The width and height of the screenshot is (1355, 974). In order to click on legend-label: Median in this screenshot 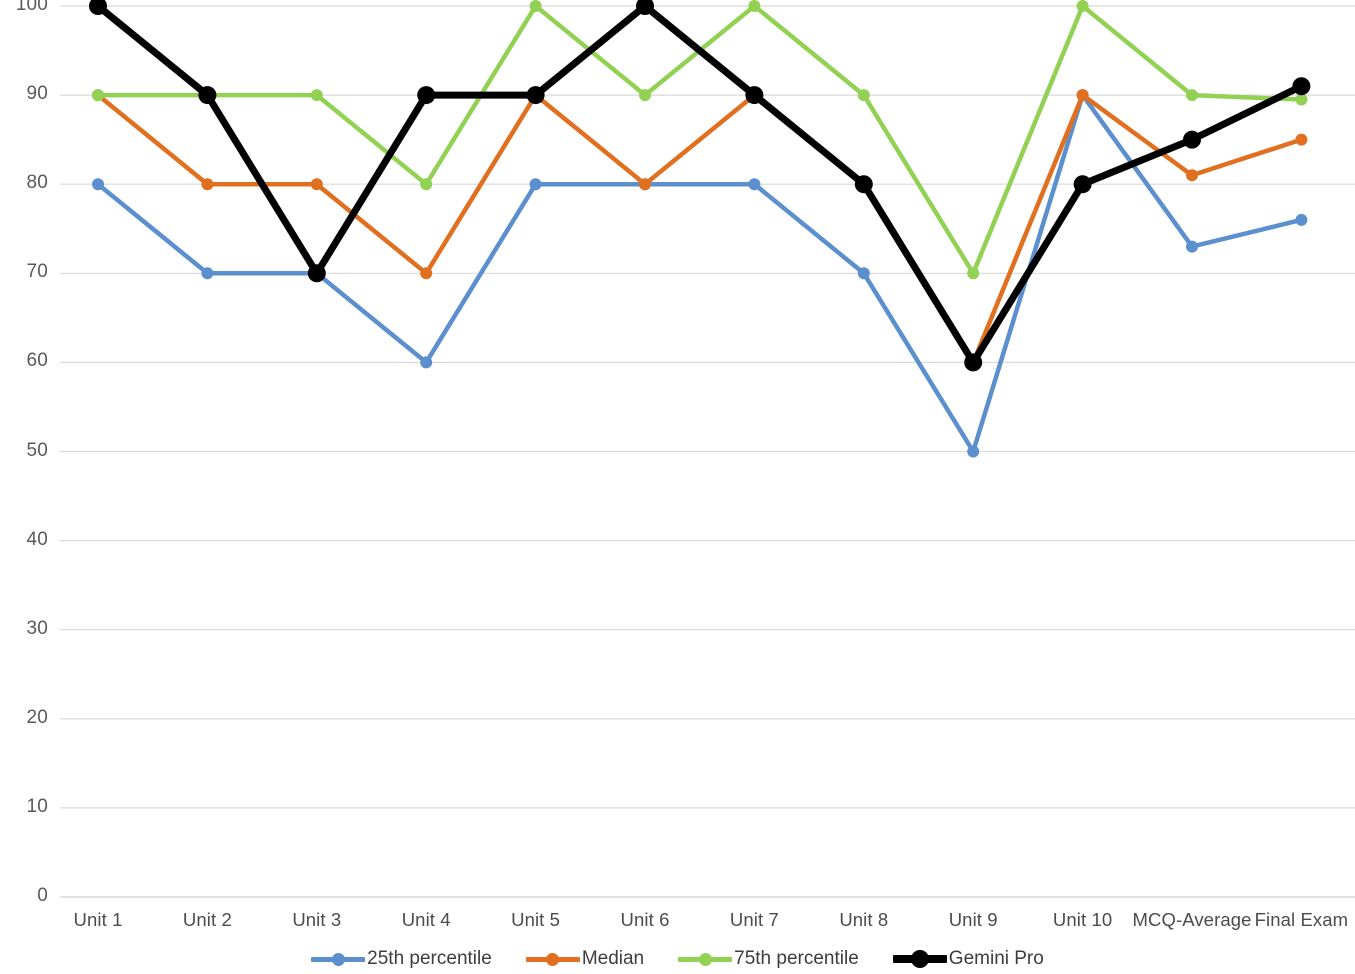, I will do `click(613, 958)`.